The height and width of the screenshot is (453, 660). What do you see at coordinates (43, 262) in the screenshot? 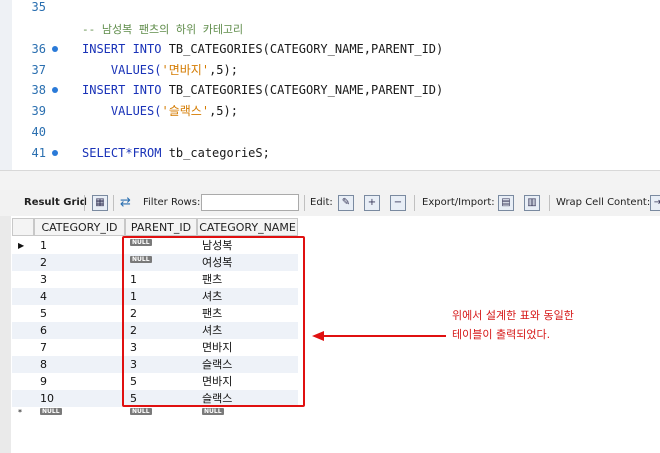
I see `cell-category-id: 2` at bounding box center [43, 262].